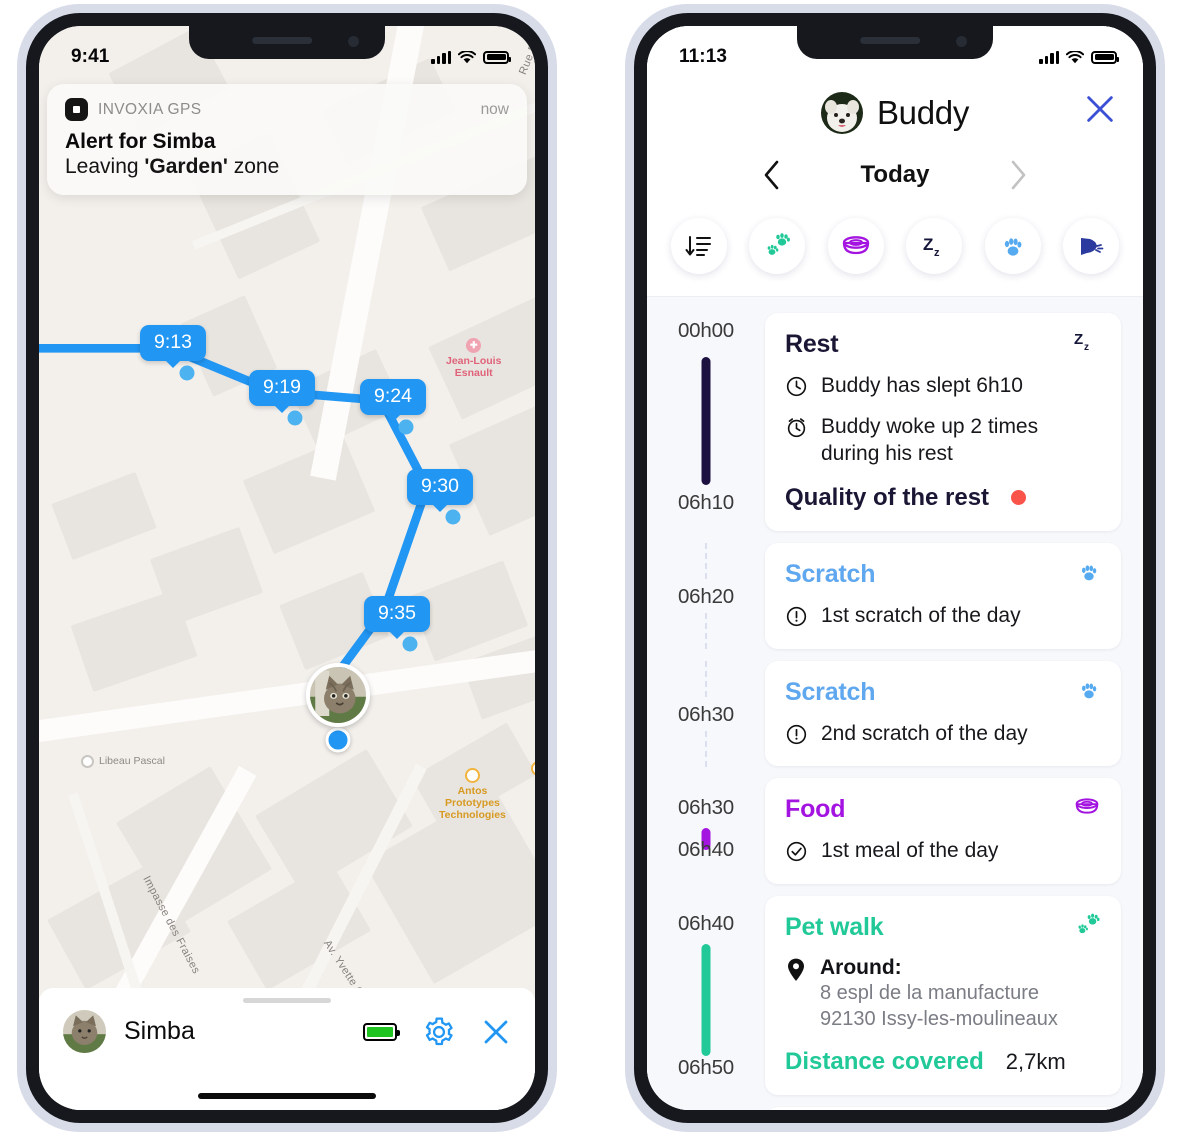 The image size is (1200, 1143). I want to click on sleep-zz-icon: Z z, so click(1081, 342).